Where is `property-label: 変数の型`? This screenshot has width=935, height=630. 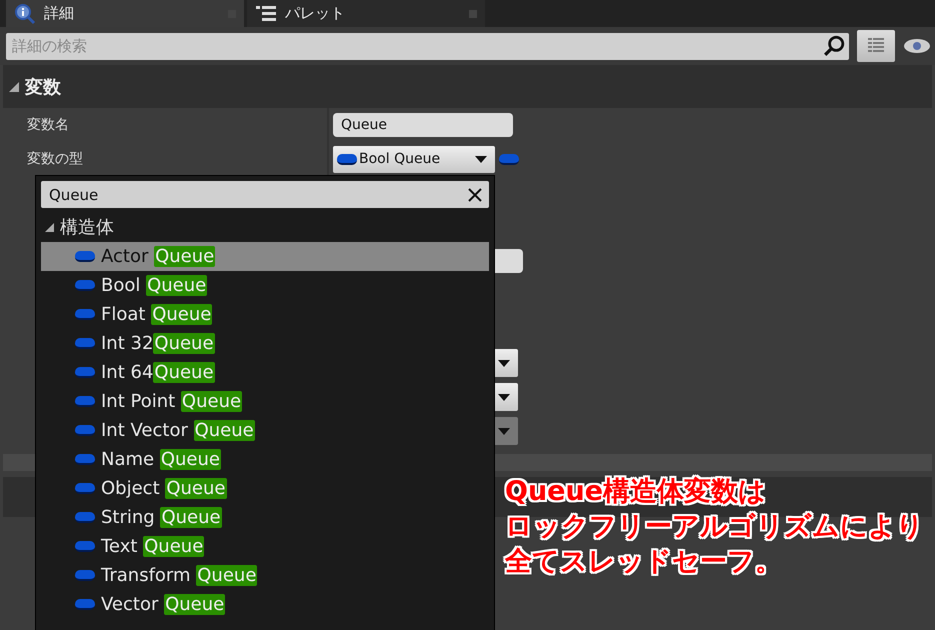
property-label: 変数の型 is located at coordinates (55, 159).